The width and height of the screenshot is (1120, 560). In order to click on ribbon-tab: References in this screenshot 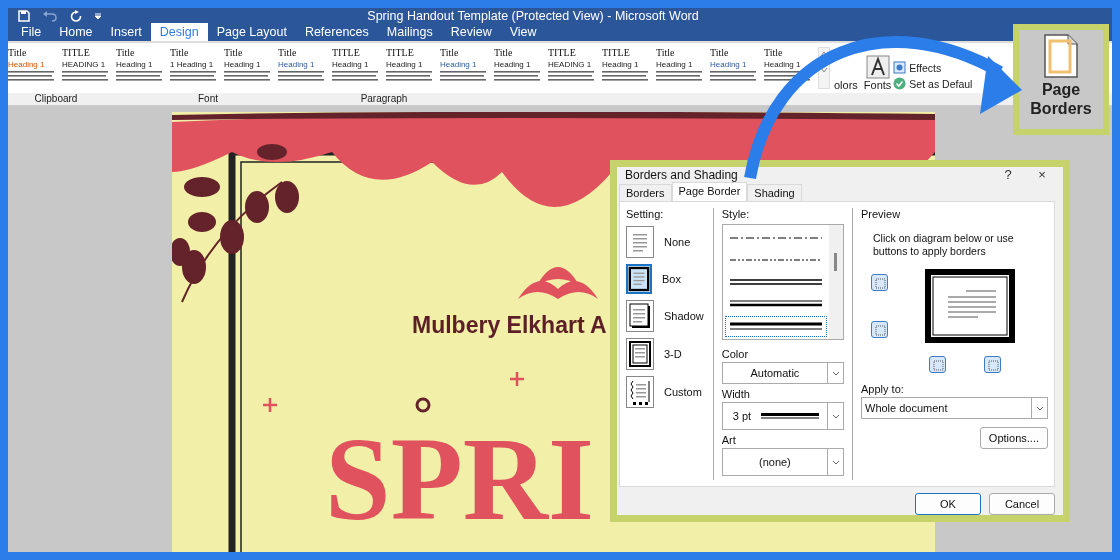, I will do `click(336, 32)`.